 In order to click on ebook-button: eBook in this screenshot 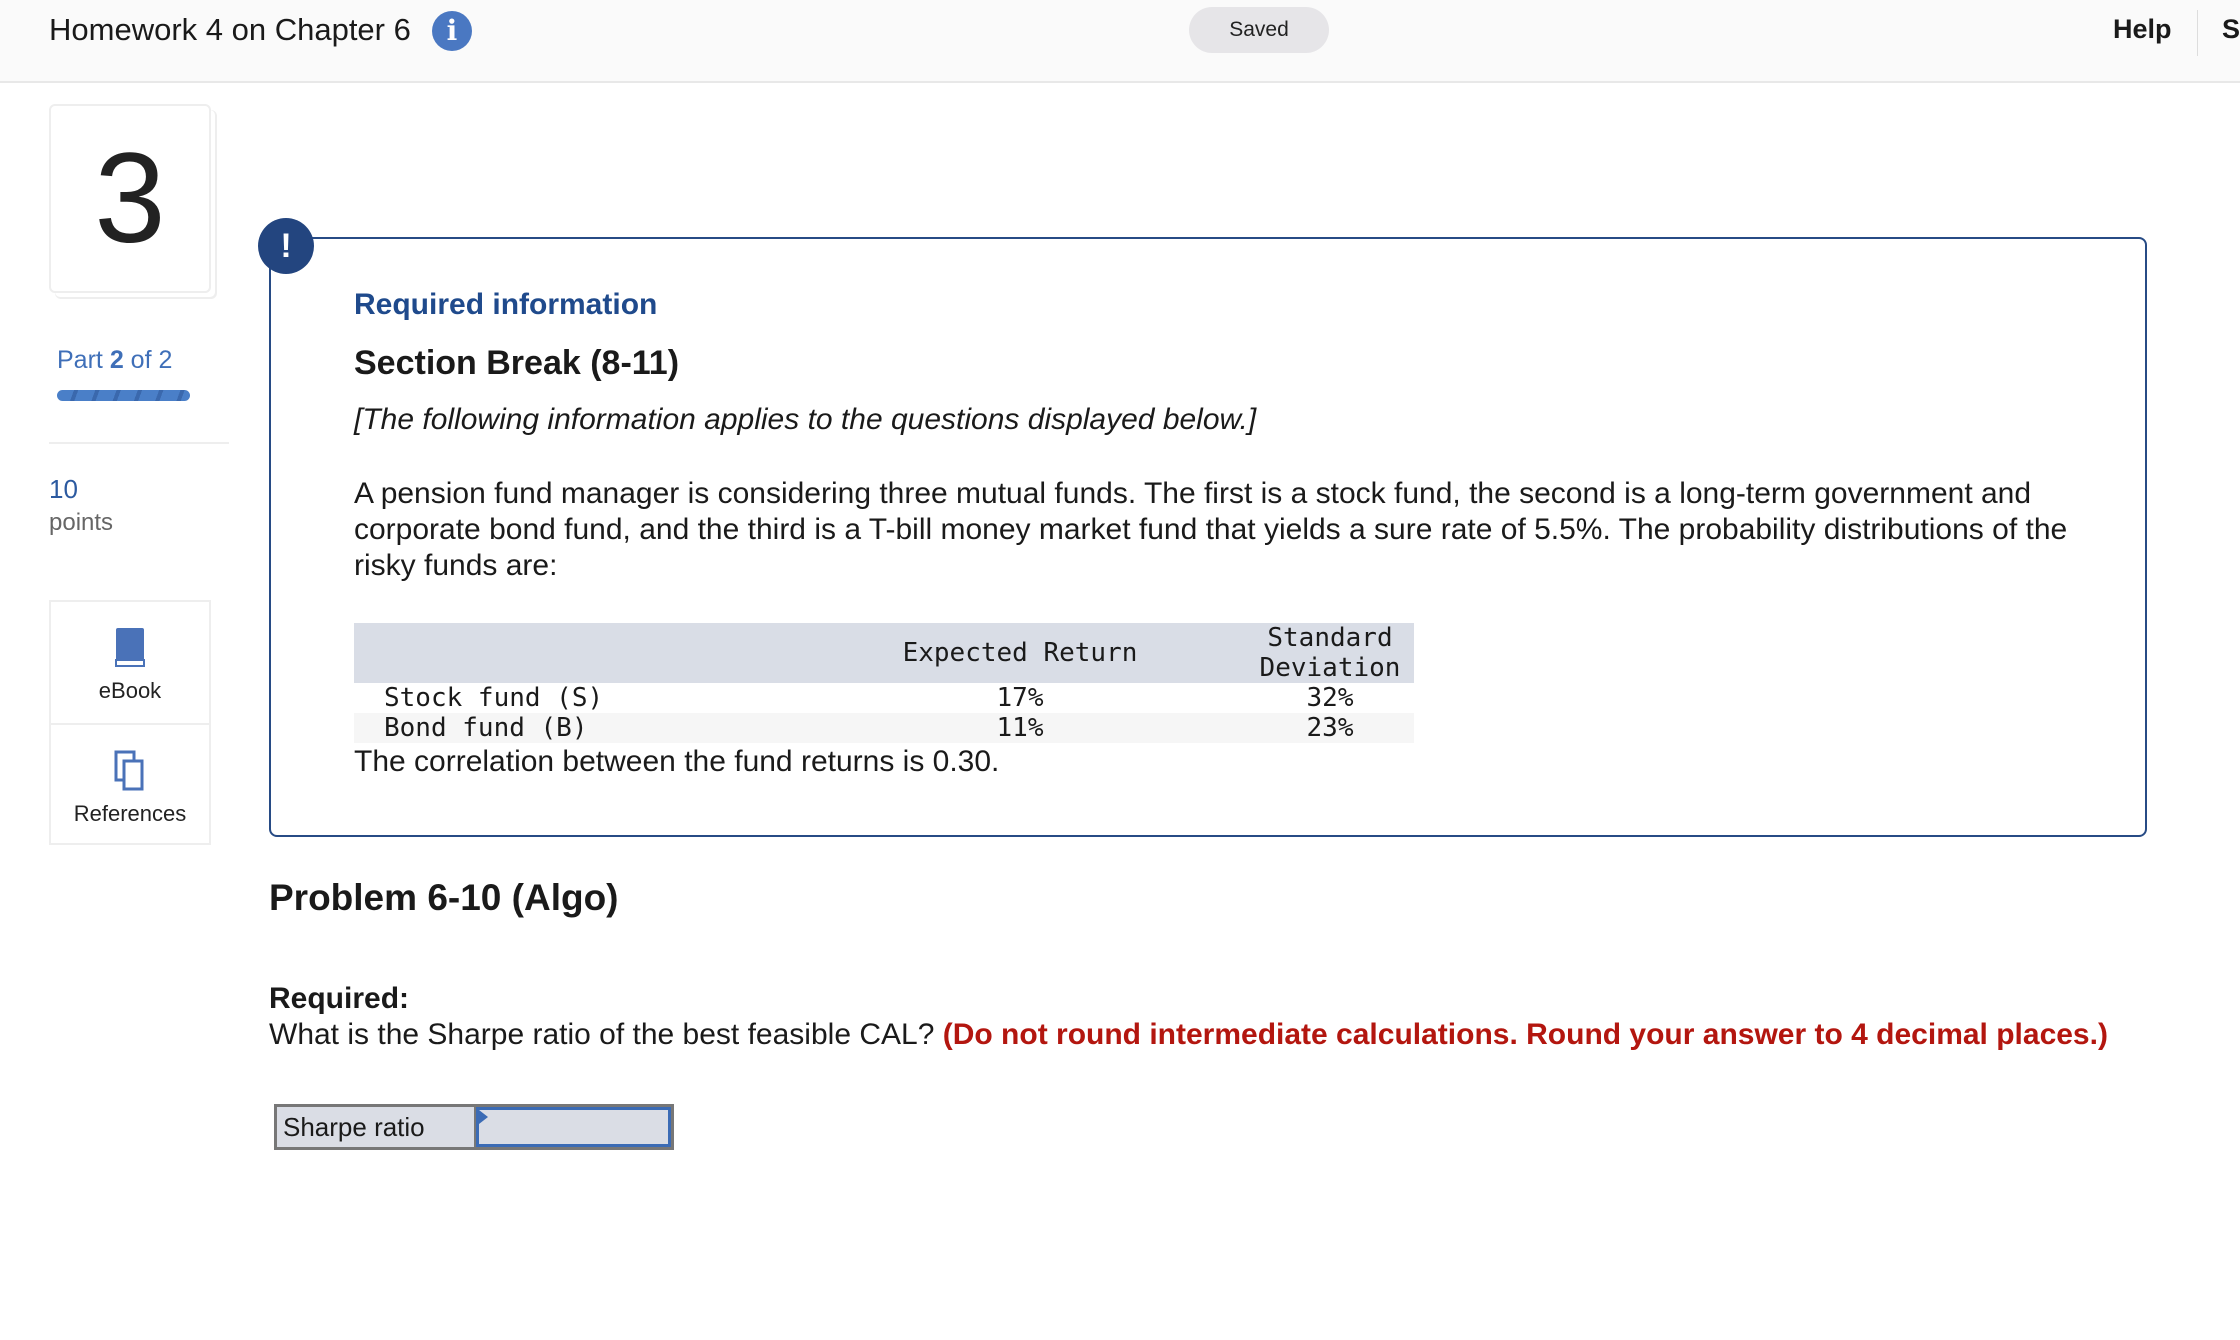, I will do `click(130, 661)`.